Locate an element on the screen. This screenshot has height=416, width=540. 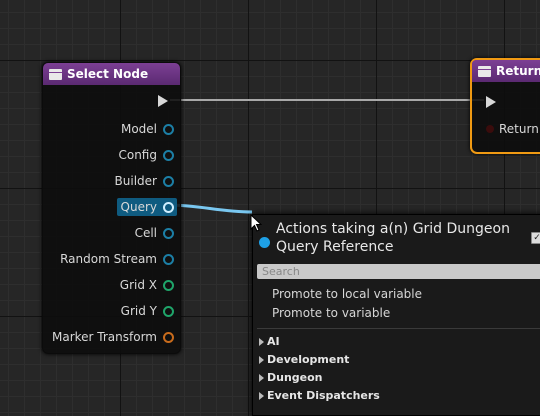
exec-in-pin is located at coordinates (491, 102).